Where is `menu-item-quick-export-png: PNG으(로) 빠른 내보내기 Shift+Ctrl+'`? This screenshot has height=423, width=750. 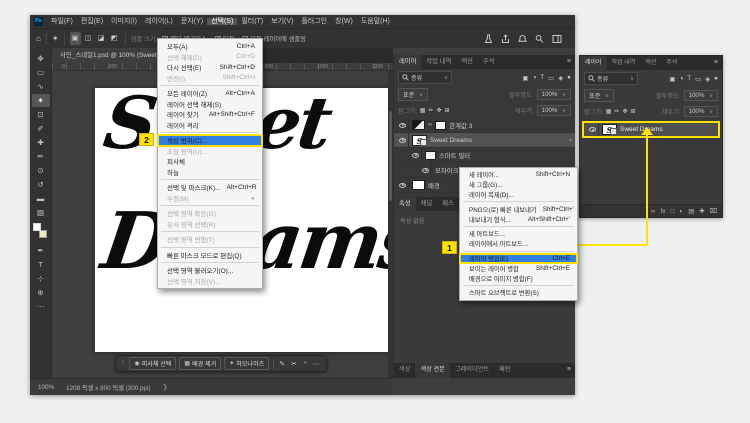 menu-item-quick-export-png: PNG으(로) 빠른 내보내기 Shift+Ctrl+' is located at coordinates (518, 209).